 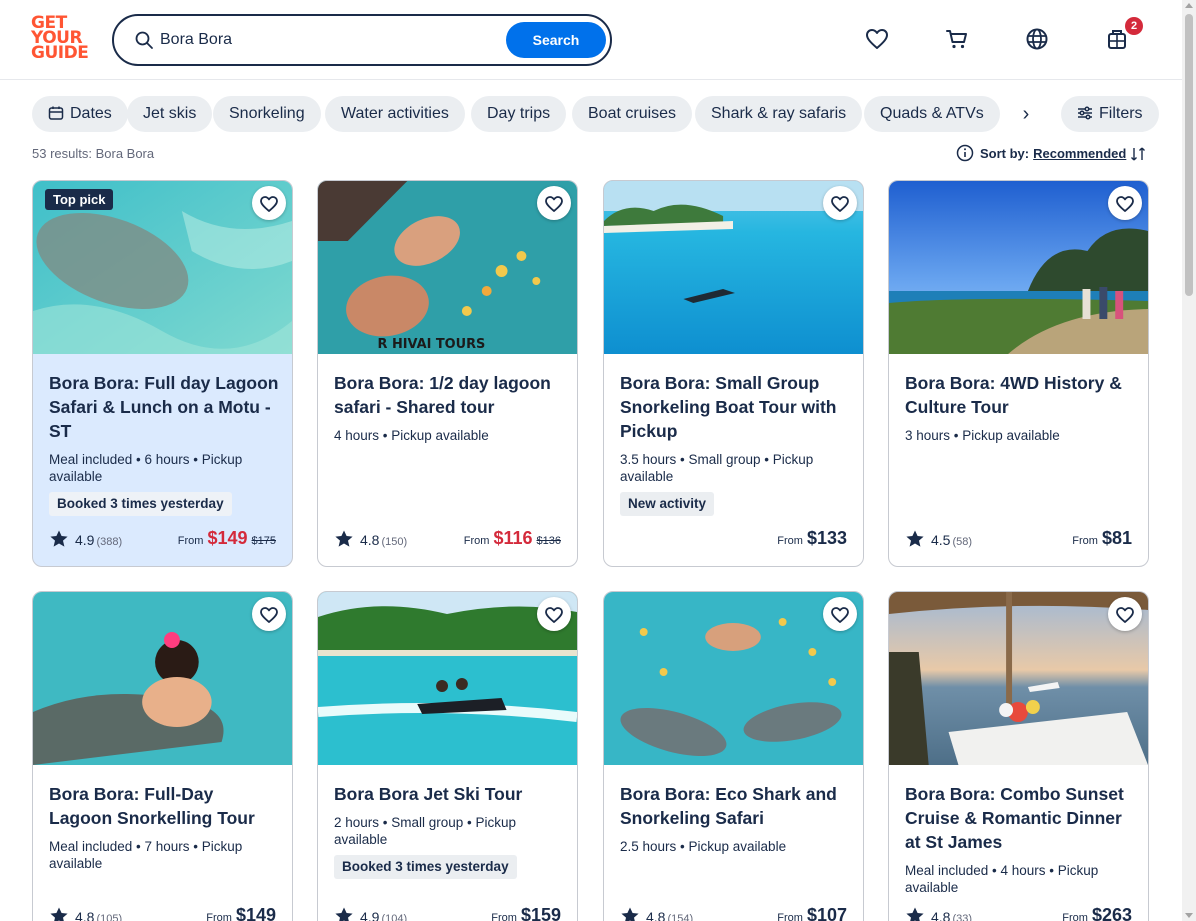 What do you see at coordinates (1079, 153) in the screenshot?
I see `sort-value: Recommended` at bounding box center [1079, 153].